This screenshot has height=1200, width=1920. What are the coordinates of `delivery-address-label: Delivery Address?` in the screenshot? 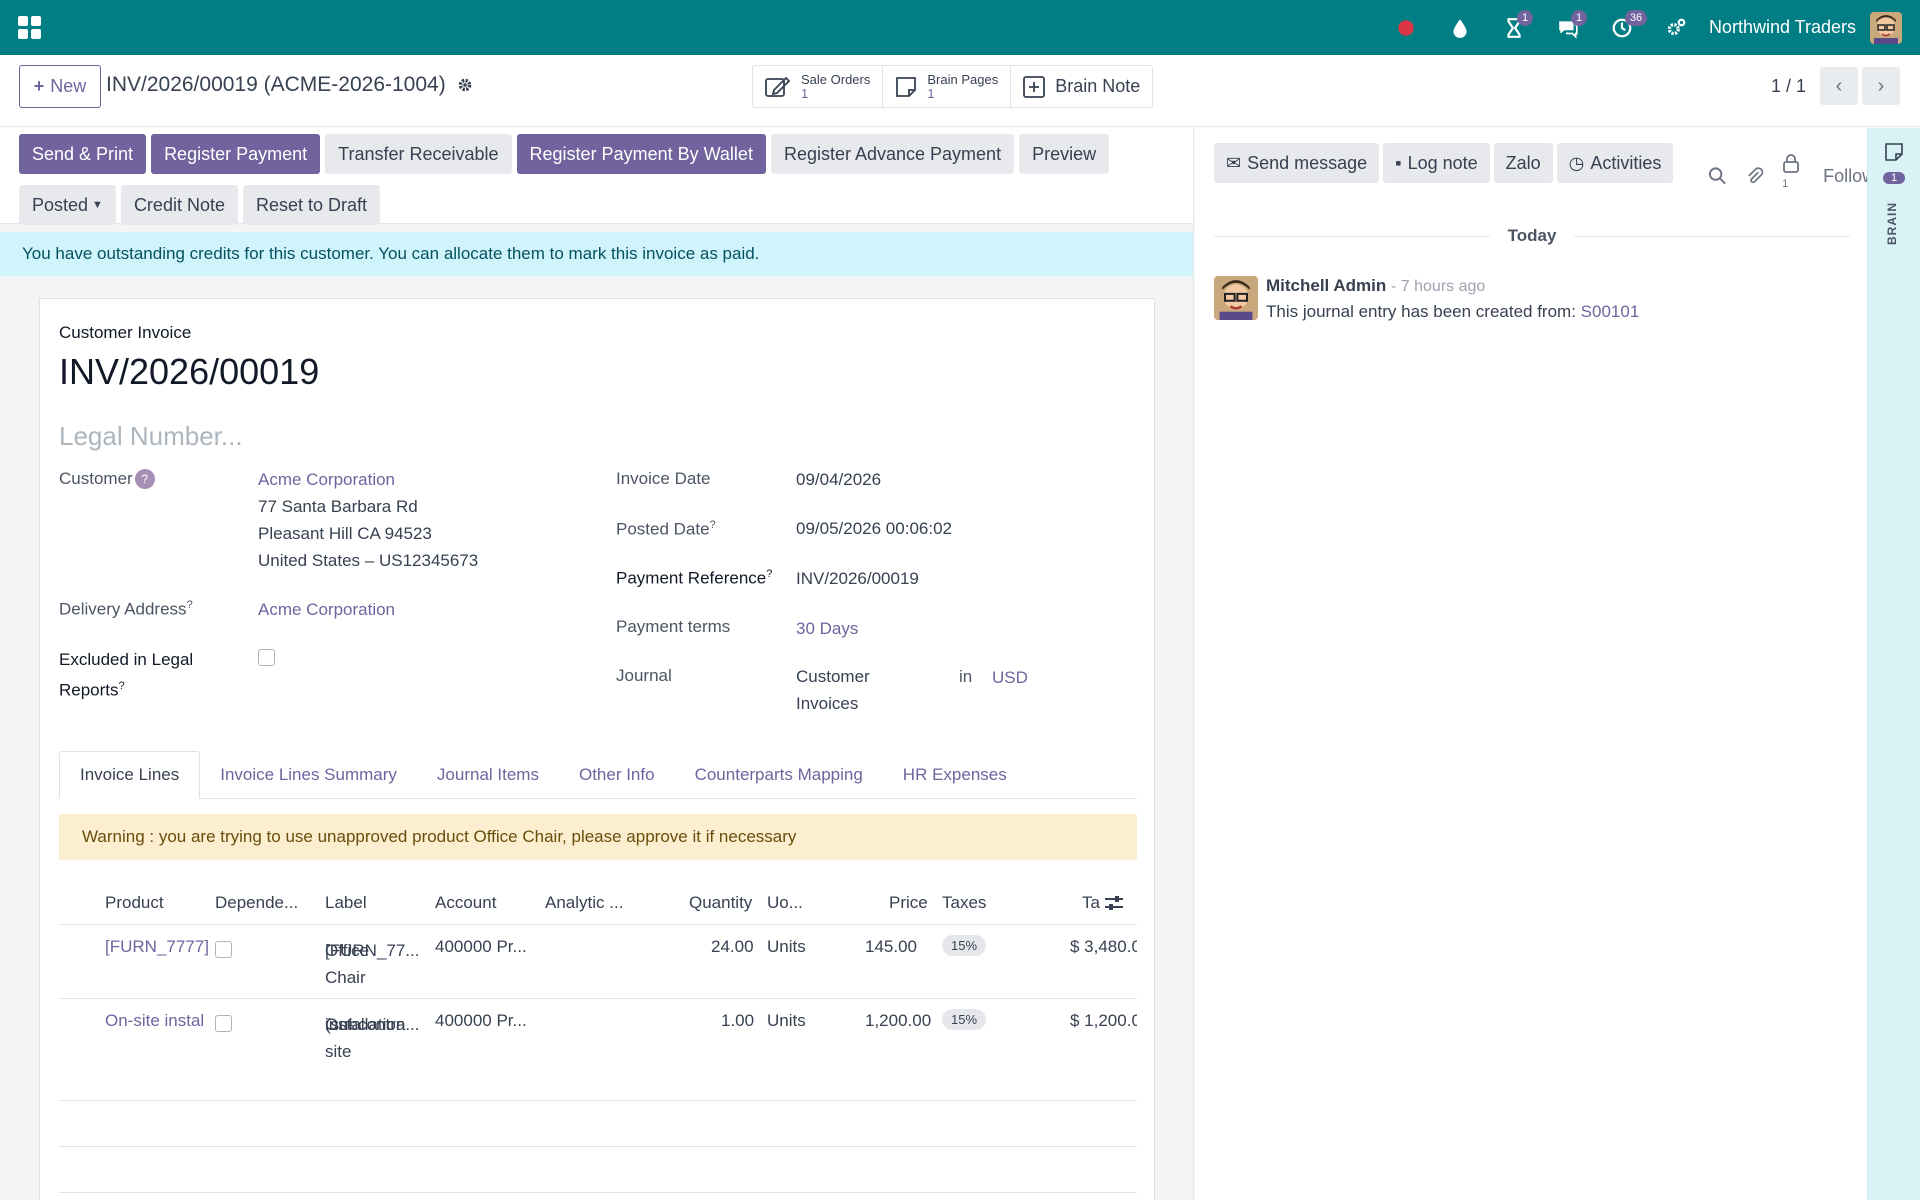 It's located at (126, 609).